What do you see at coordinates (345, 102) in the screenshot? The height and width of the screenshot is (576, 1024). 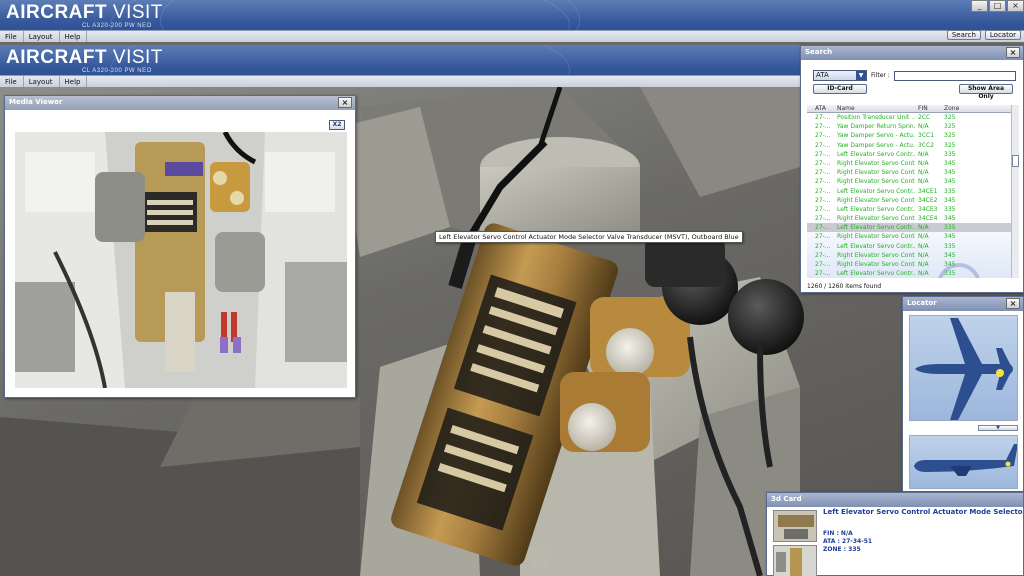 I see `close-media-viewer-button: ×` at bounding box center [345, 102].